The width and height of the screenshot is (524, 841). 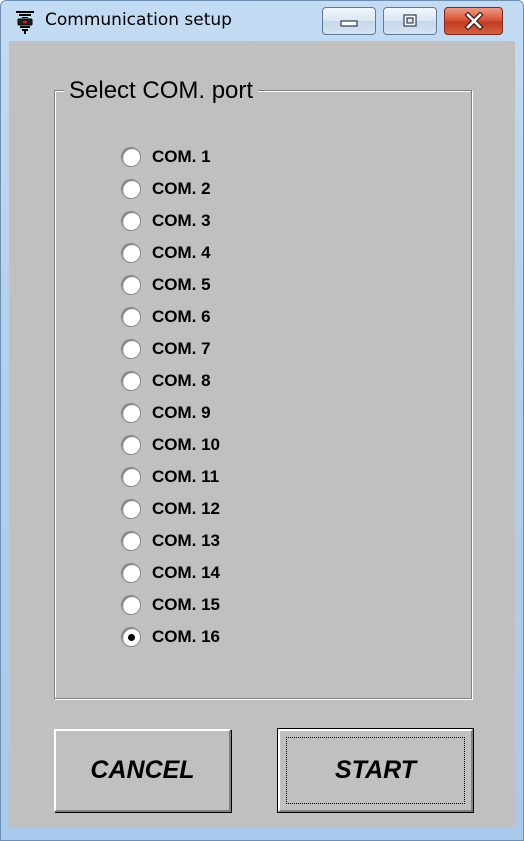 I want to click on com-port-label: COM. 2, so click(x=181, y=189).